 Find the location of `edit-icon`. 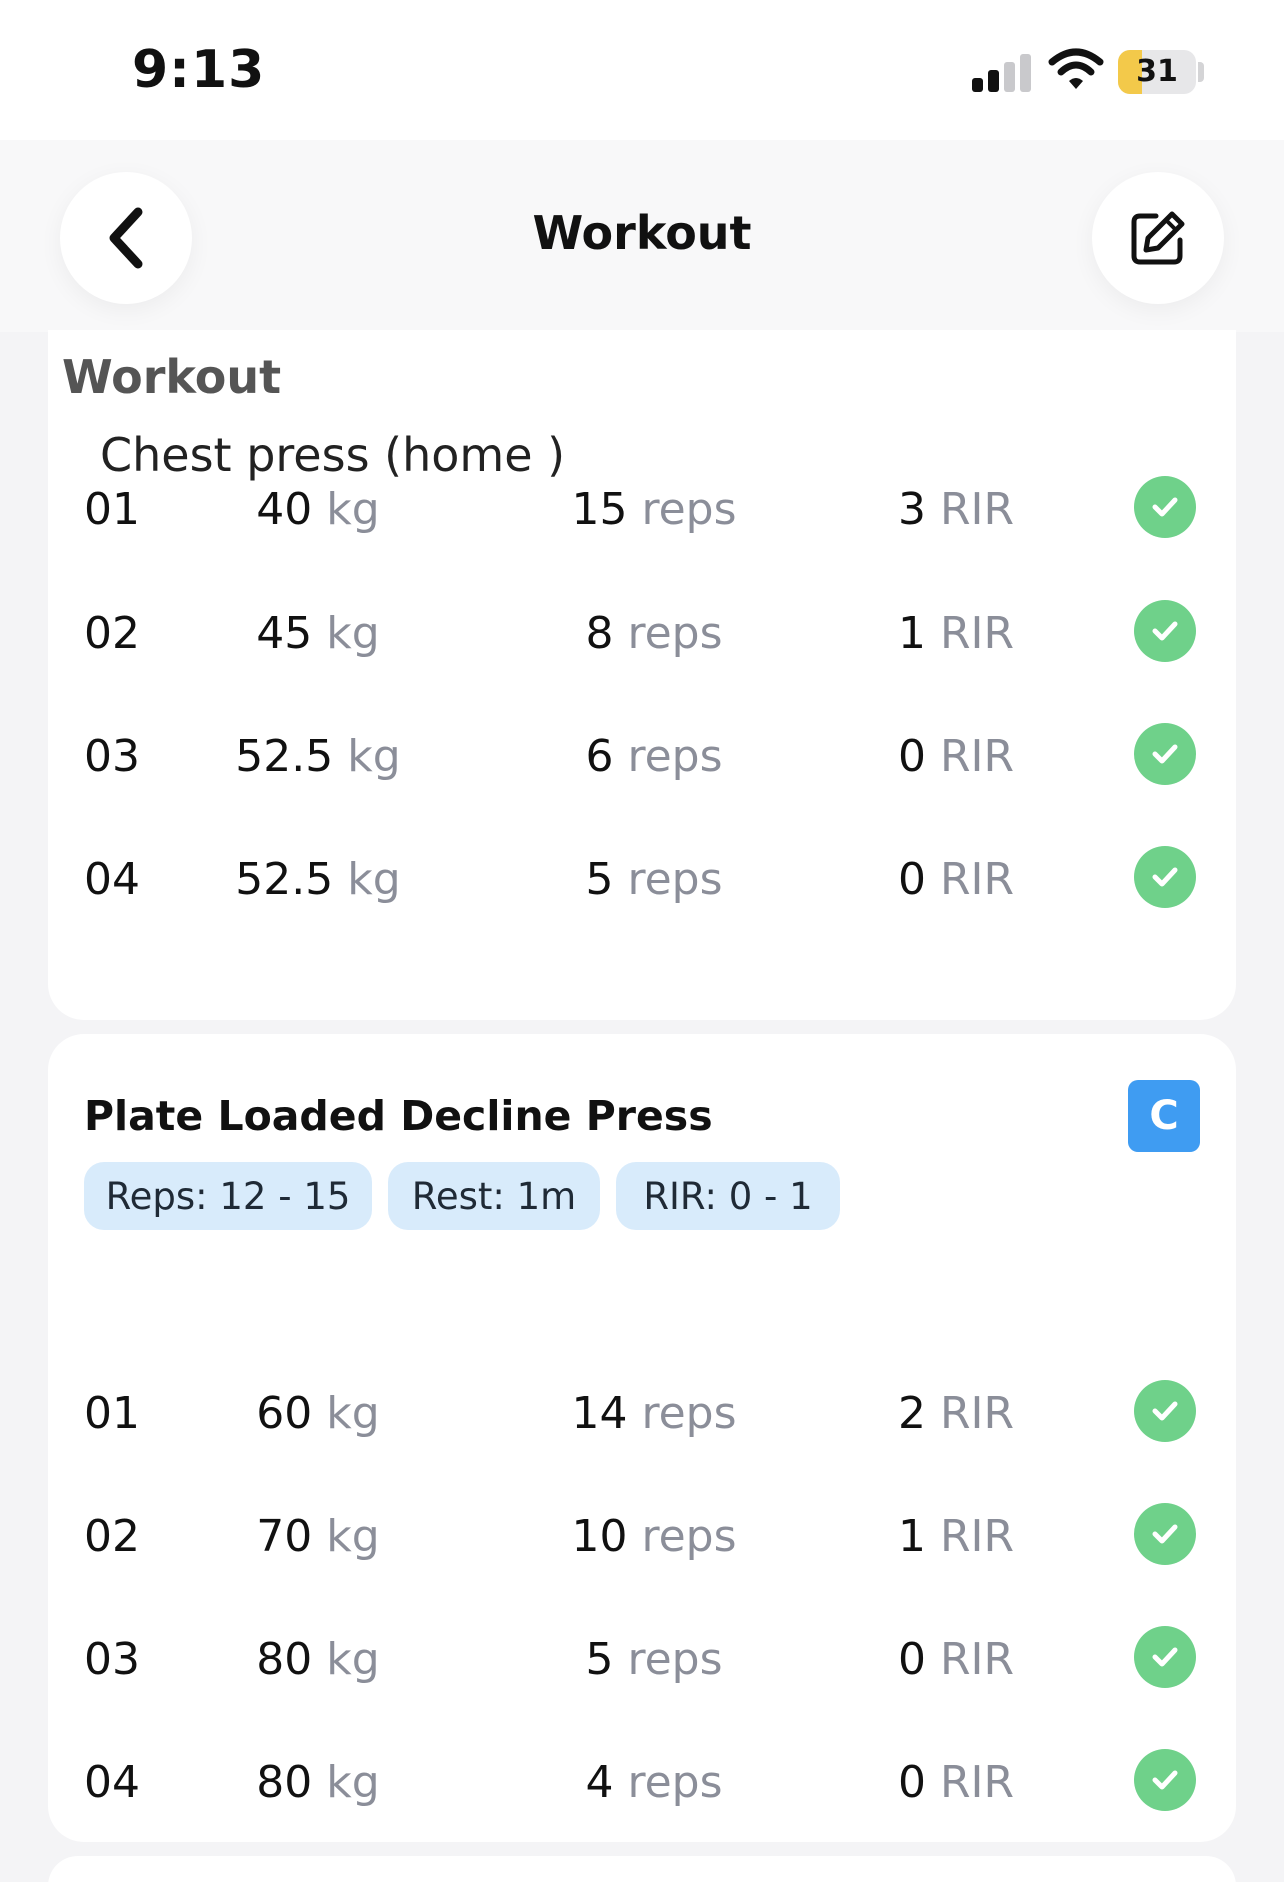

edit-icon is located at coordinates (1158, 238).